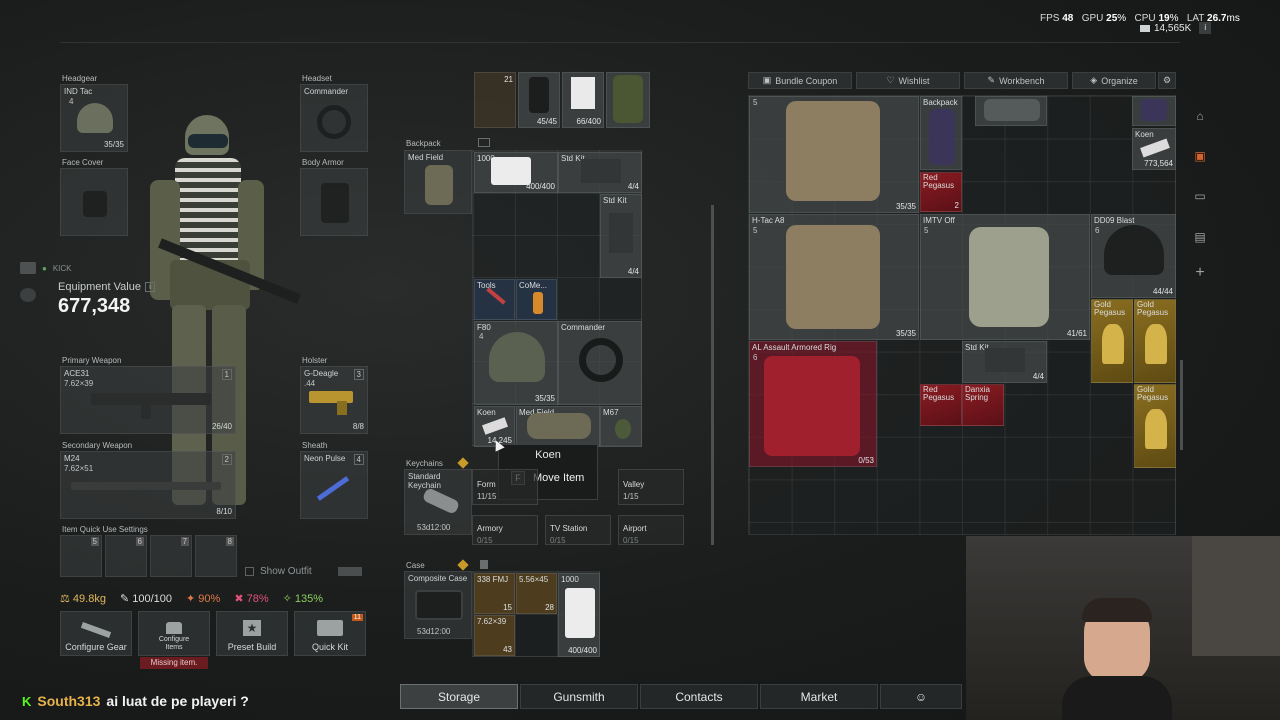  Describe the element at coordinates (126, 556) in the screenshot. I see `quick-slot-6: 6` at that location.